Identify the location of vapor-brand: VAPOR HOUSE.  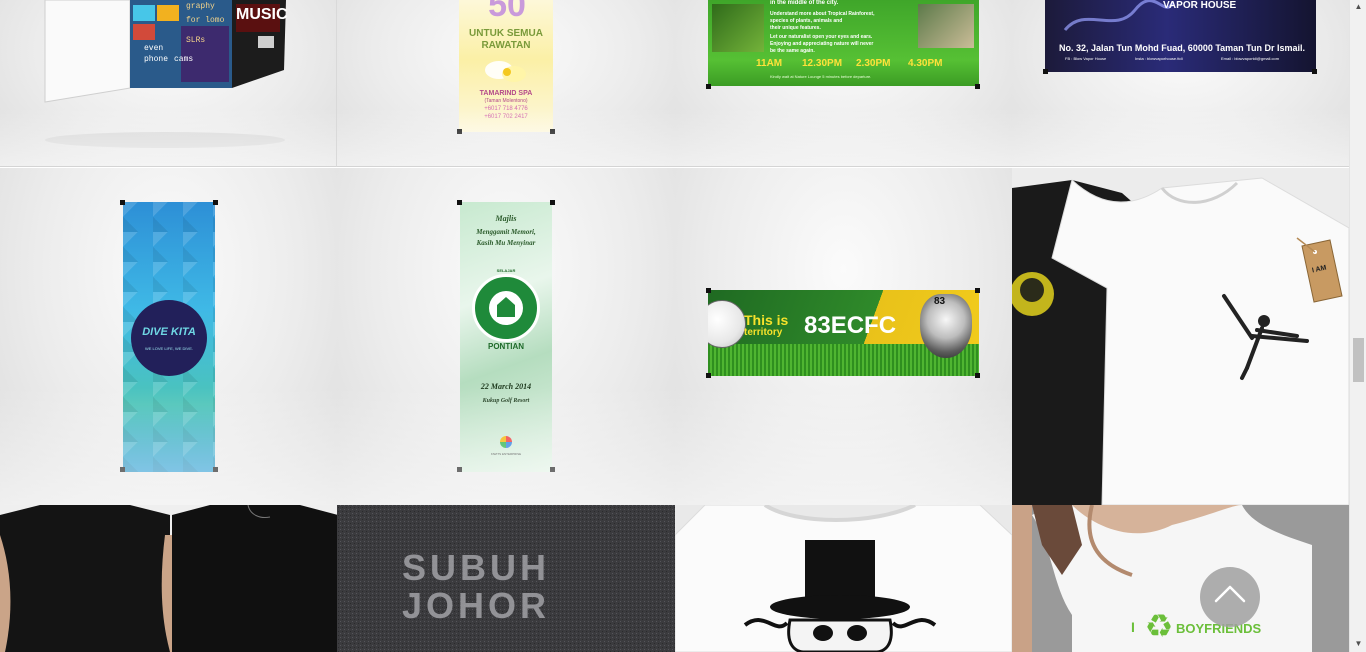
(1200, 5).